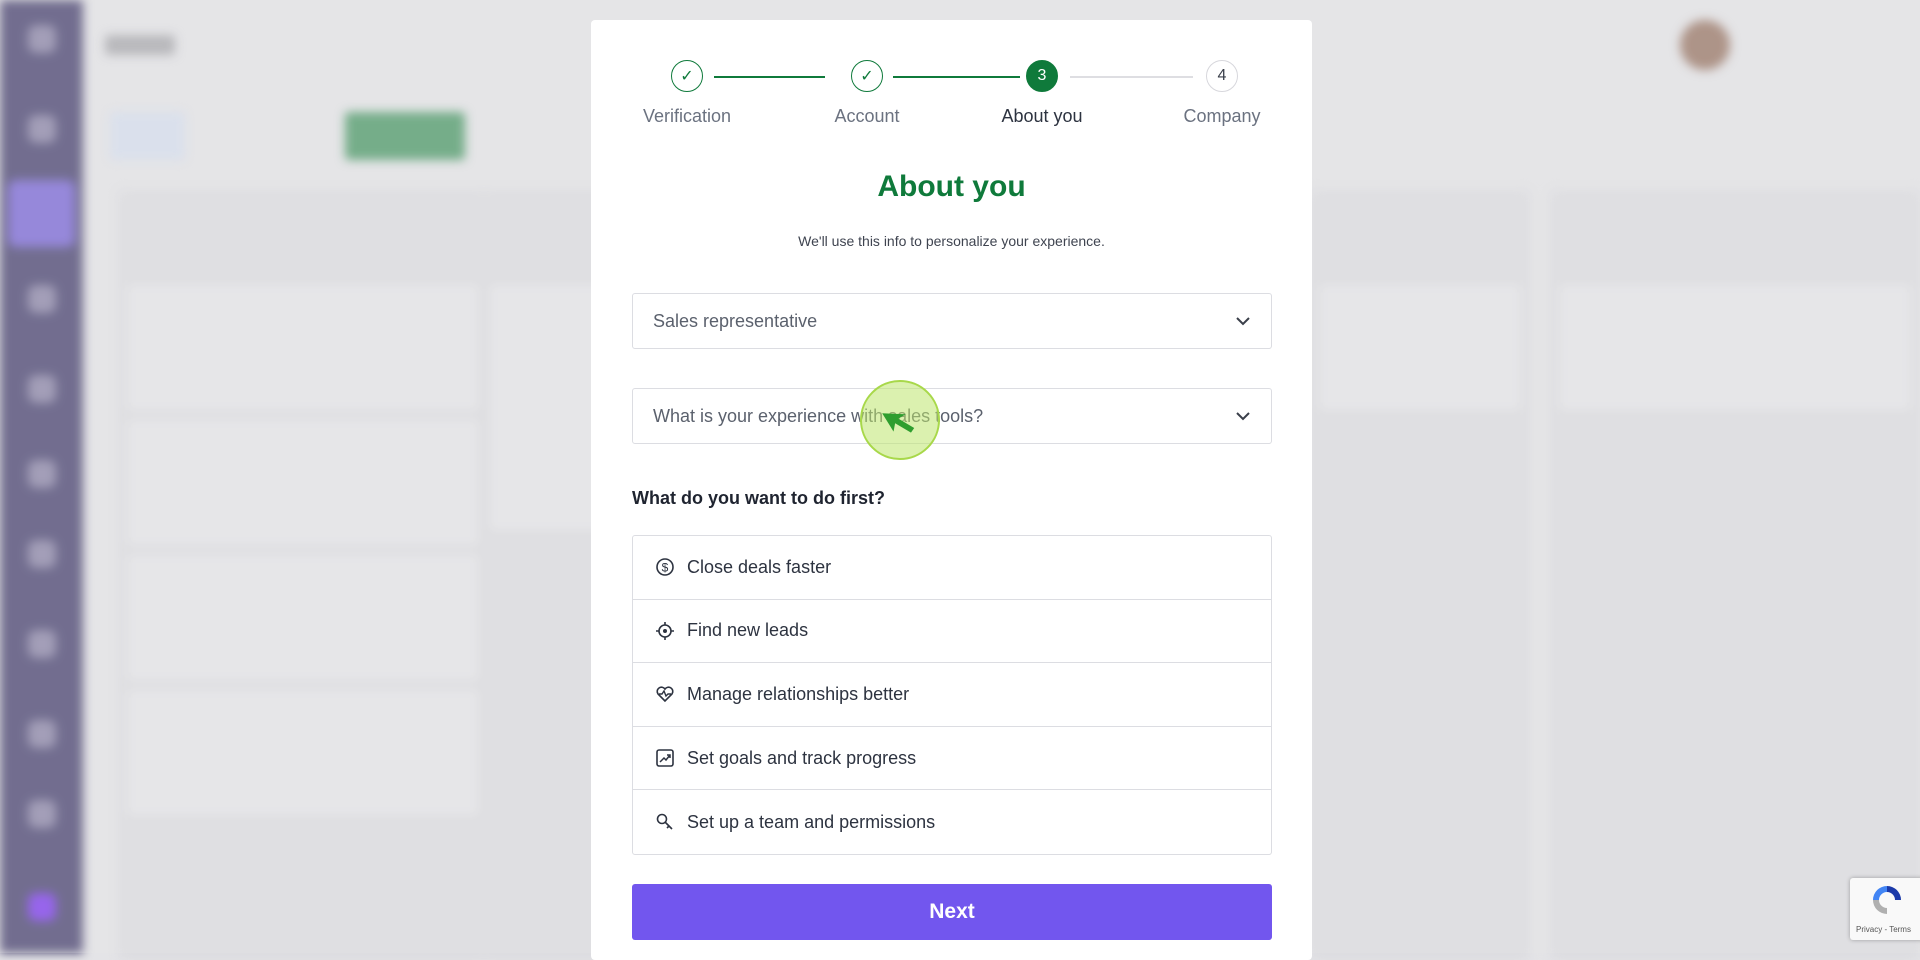 The width and height of the screenshot is (1920, 960). I want to click on target-icon, so click(665, 630).